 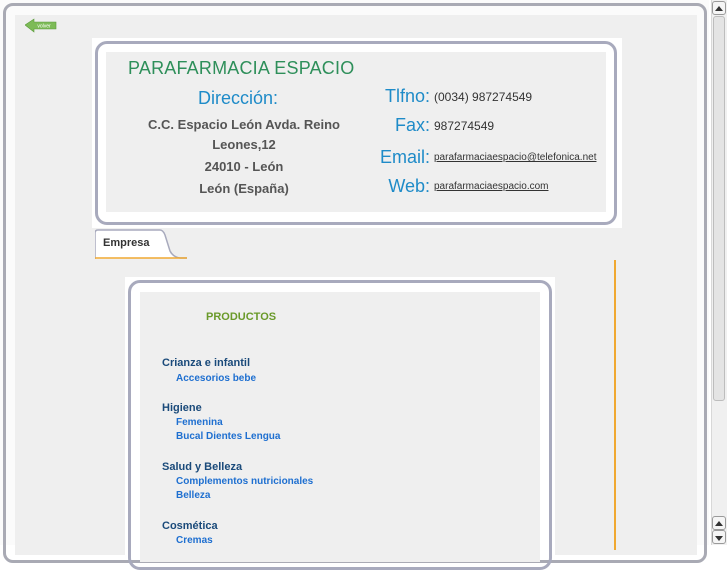 What do you see at coordinates (216, 378) in the screenshot?
I see `item-accesorios-bebe: Accesorios bebe` at bounding box center [216, 378].